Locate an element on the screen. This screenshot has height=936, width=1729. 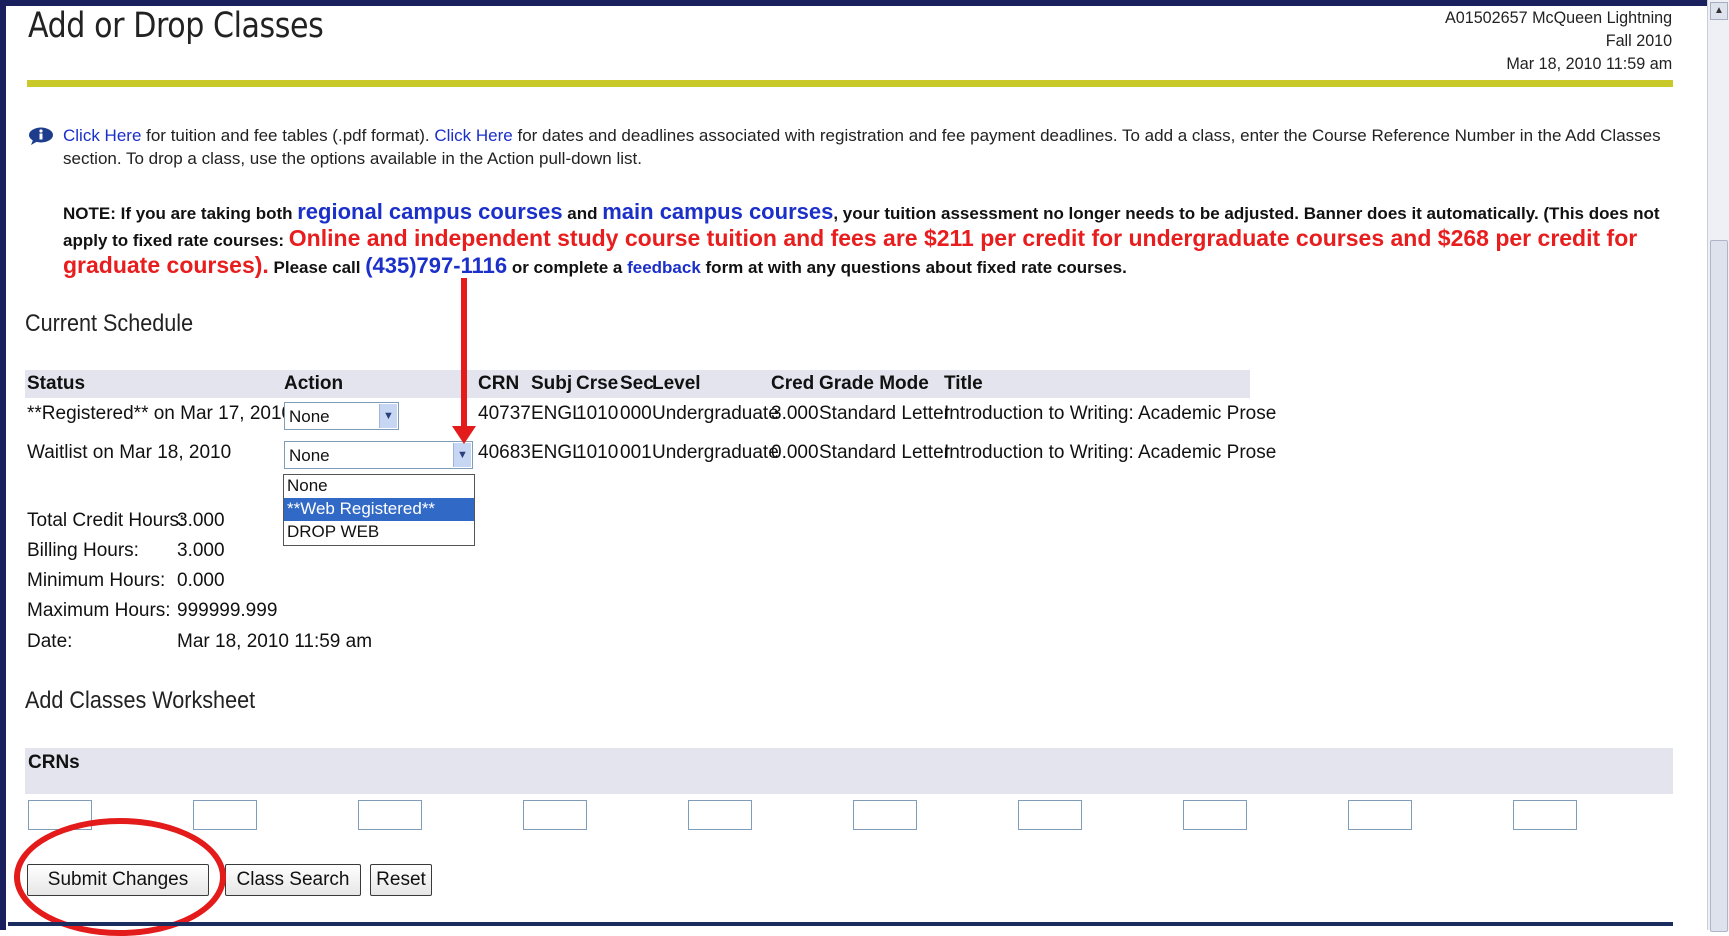
header-cred: Cred is located at coordinates (793, 383).